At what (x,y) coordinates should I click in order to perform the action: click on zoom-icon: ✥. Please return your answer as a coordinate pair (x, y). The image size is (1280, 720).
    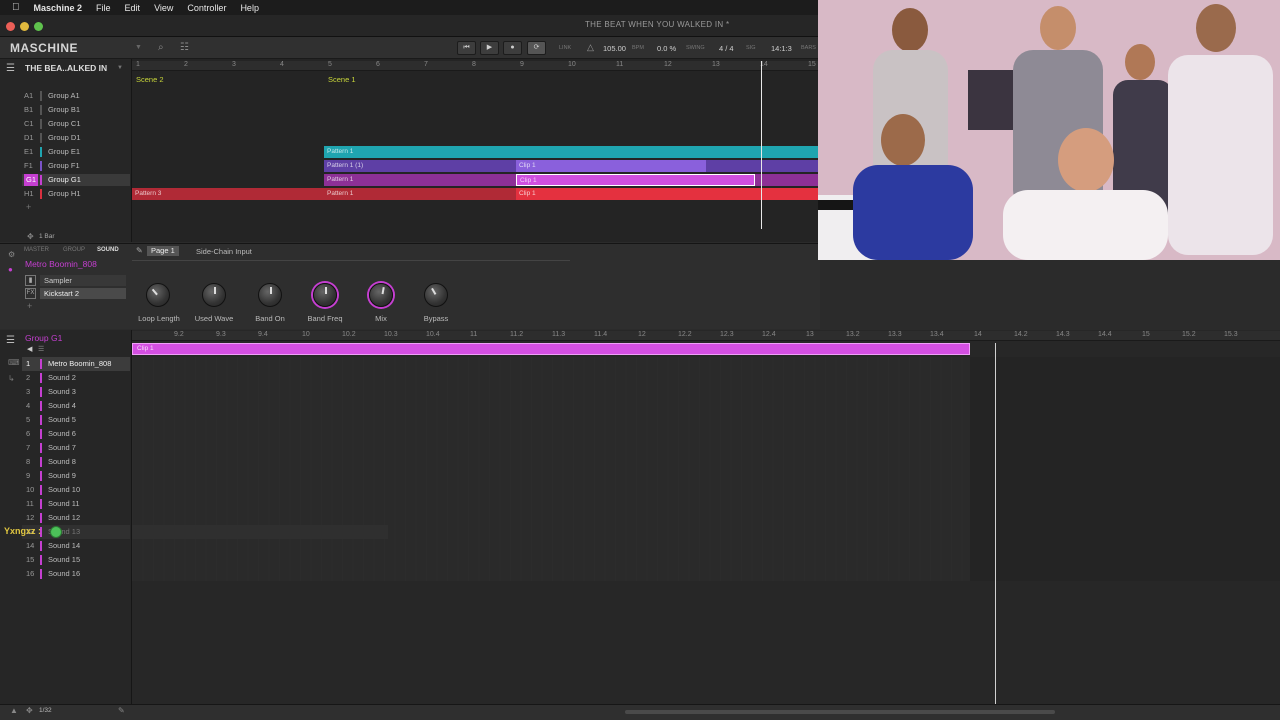
    Looking at the image, I should click on (30, 236).